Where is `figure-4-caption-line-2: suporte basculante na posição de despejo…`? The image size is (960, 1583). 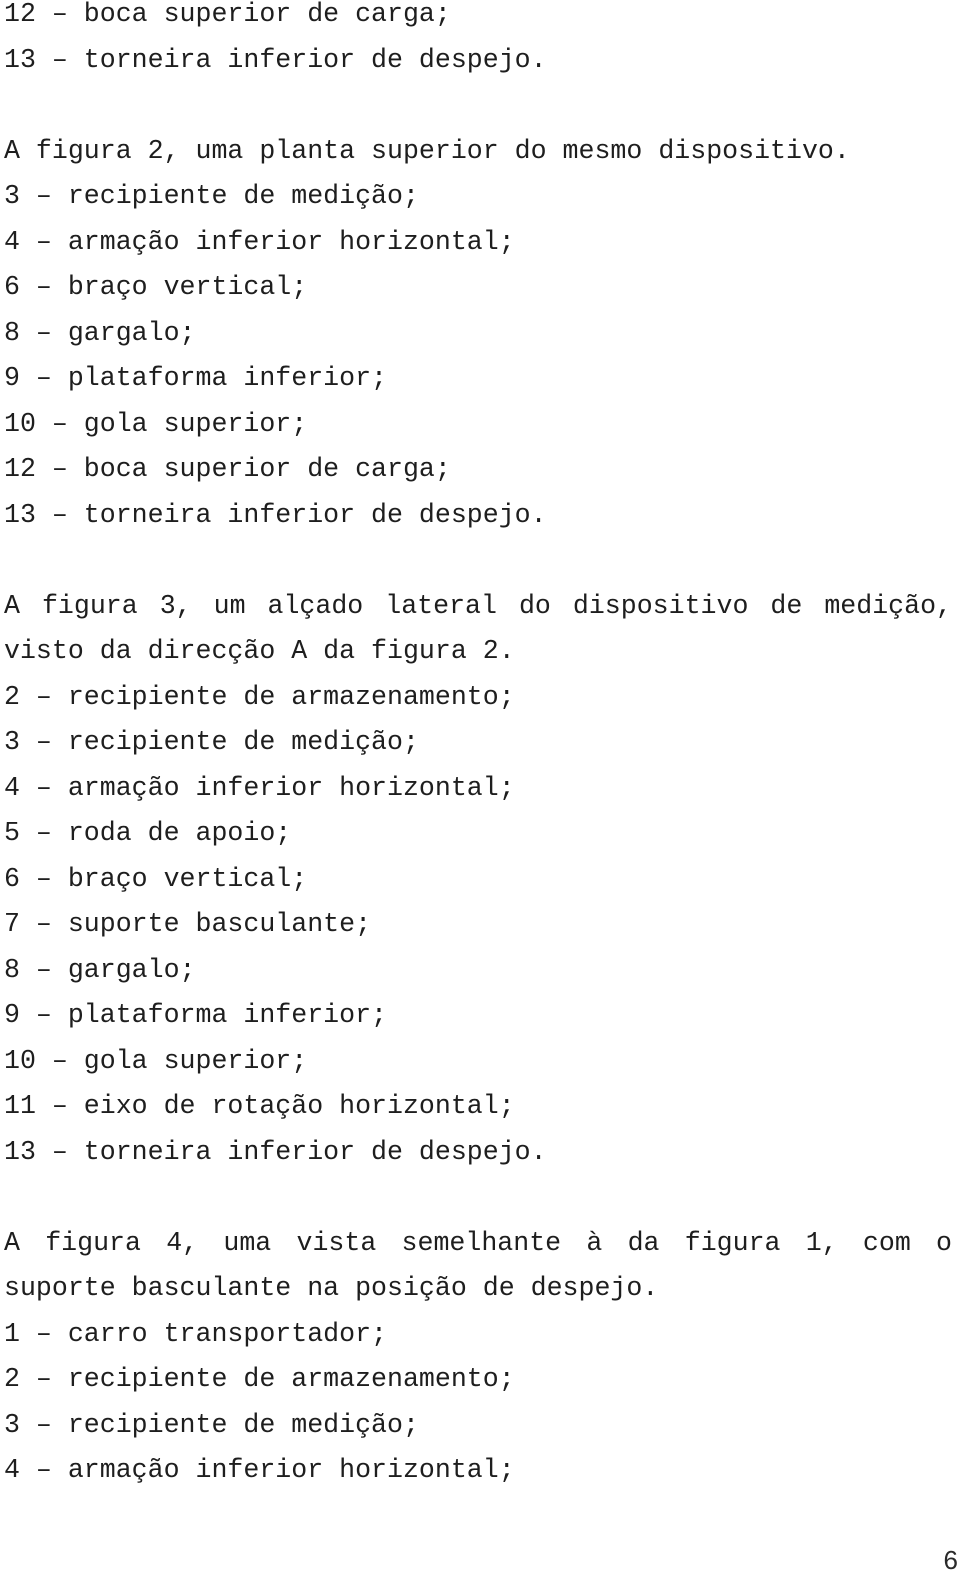 figure-4-caption-line-2: suporte basculante na posição de despejo… is located at coordinates (331, 1288).